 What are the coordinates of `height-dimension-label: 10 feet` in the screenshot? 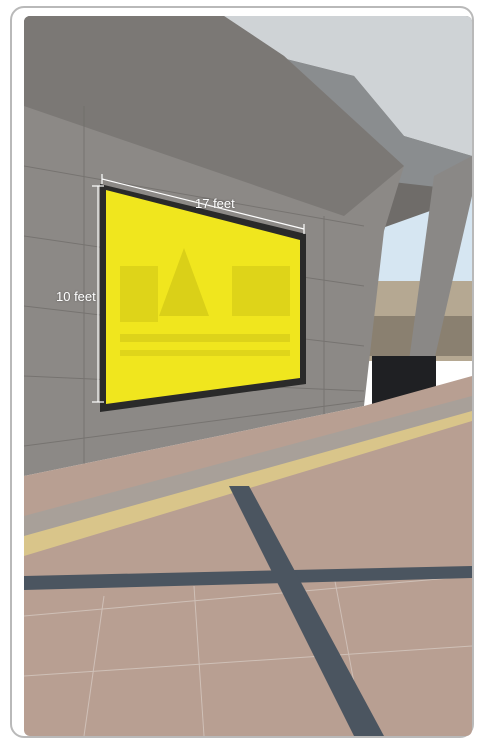 It's located at (76, 296).